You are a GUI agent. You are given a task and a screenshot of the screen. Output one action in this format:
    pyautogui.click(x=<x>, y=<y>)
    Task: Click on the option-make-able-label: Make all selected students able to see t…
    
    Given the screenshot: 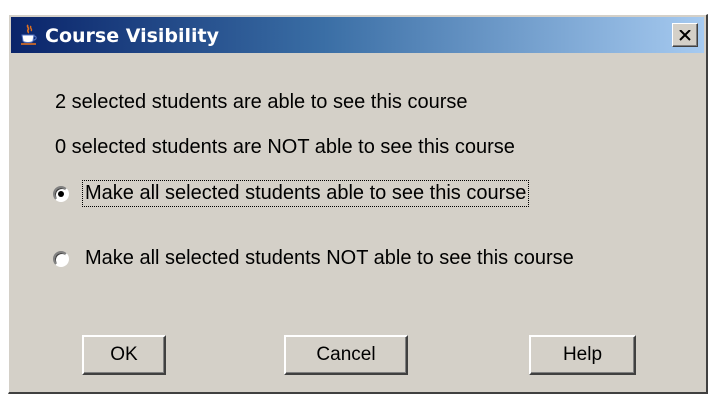 What is the action you would take?
    pyautogui.click(x=305, y=193)
    